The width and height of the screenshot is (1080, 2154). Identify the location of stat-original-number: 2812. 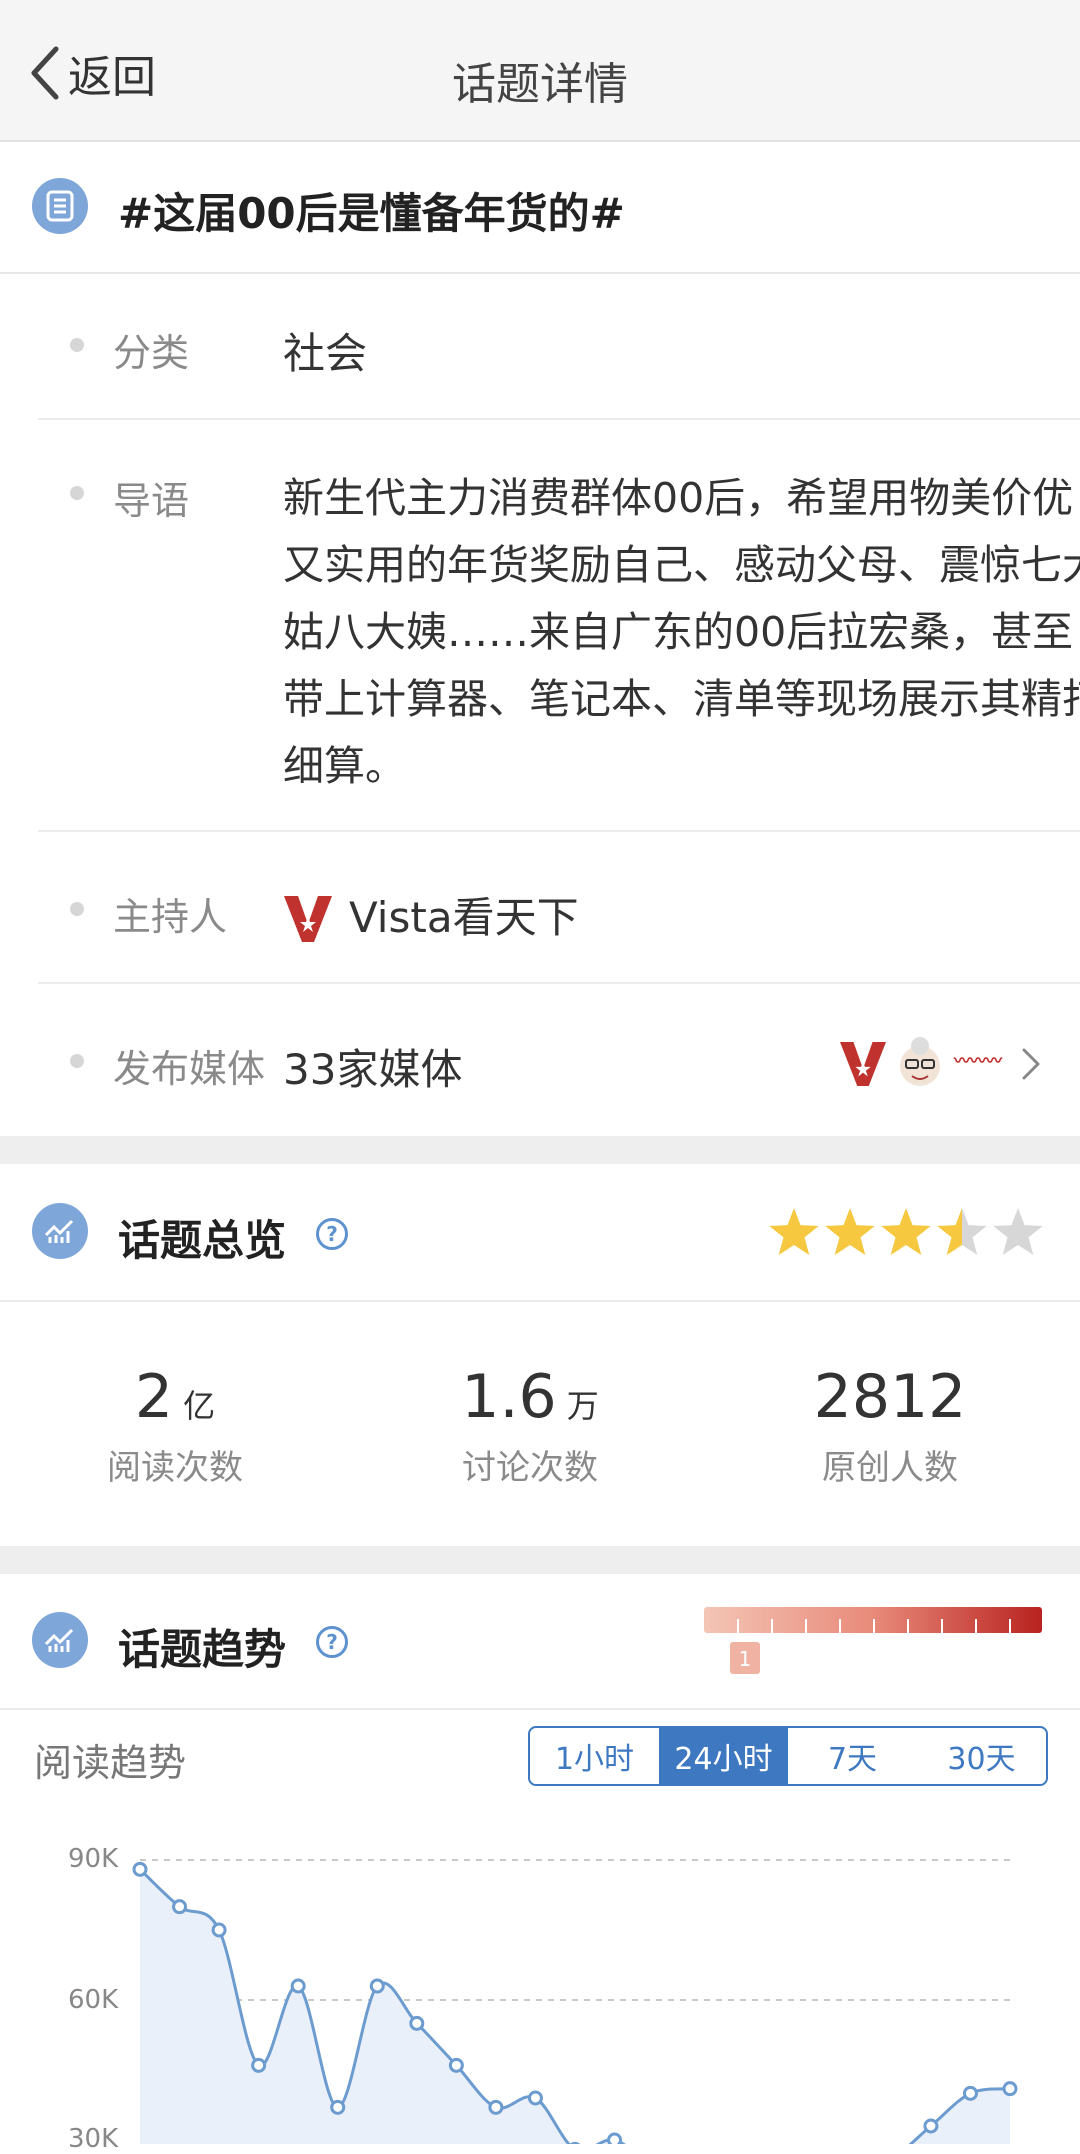
(890, 1397).